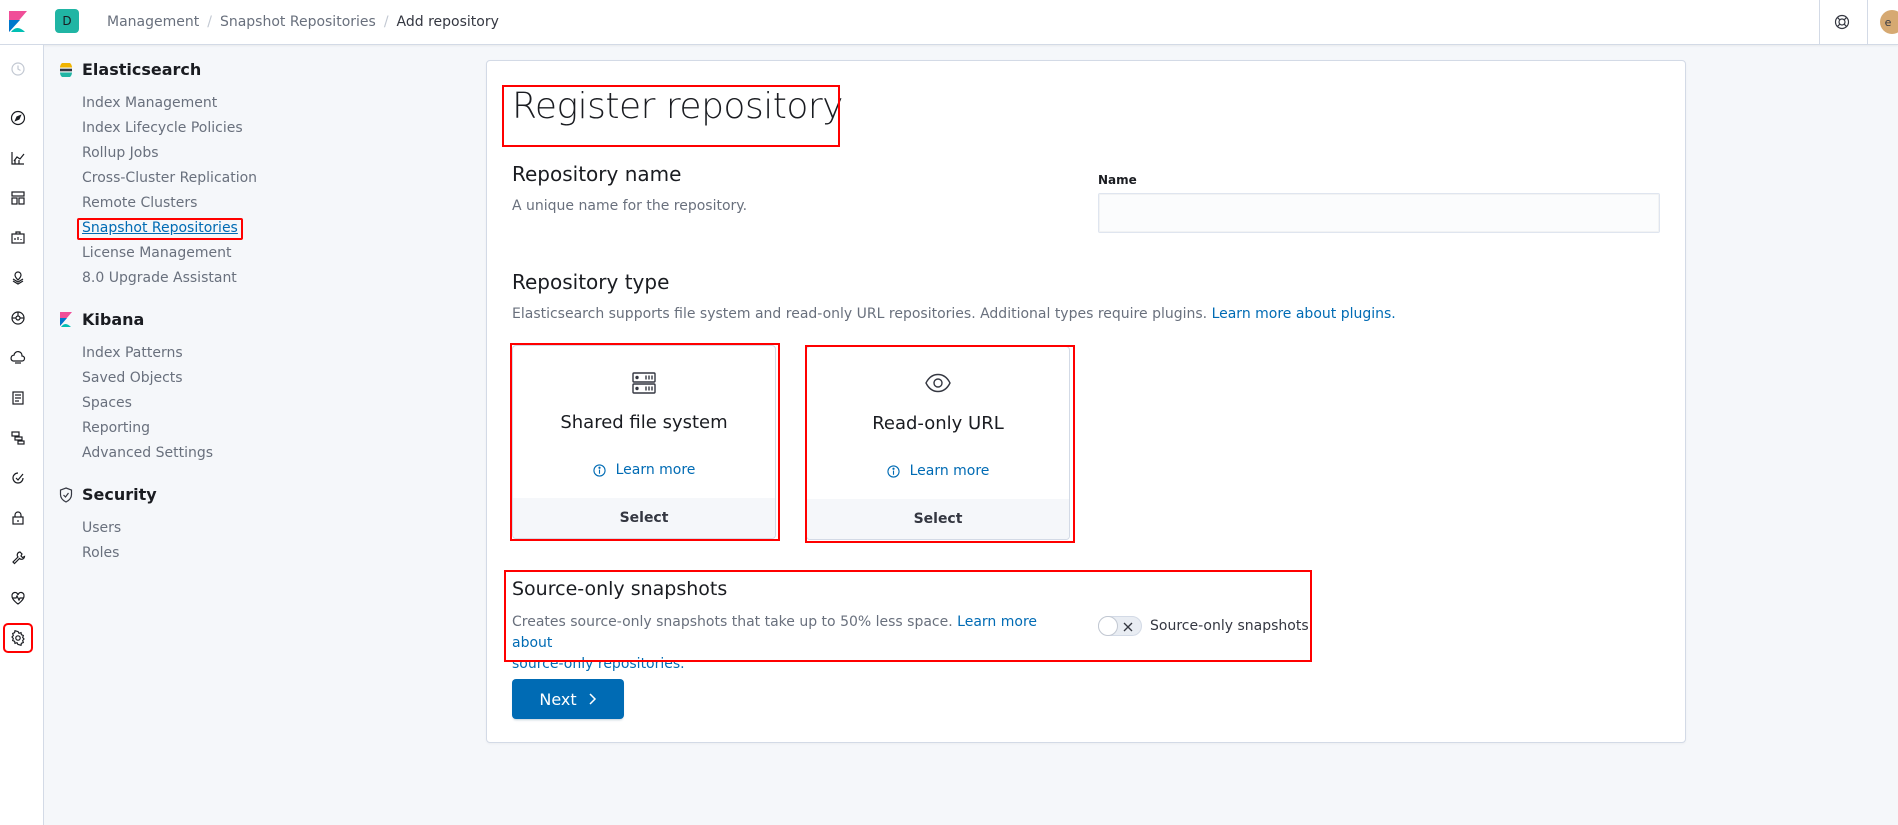 This screenshot has width=1898, height=825. What do you see at coordinates (107, 403) in the screenshot?
I see `sidenav-item-spaces: Spaces` at bounding box center [107, 403].